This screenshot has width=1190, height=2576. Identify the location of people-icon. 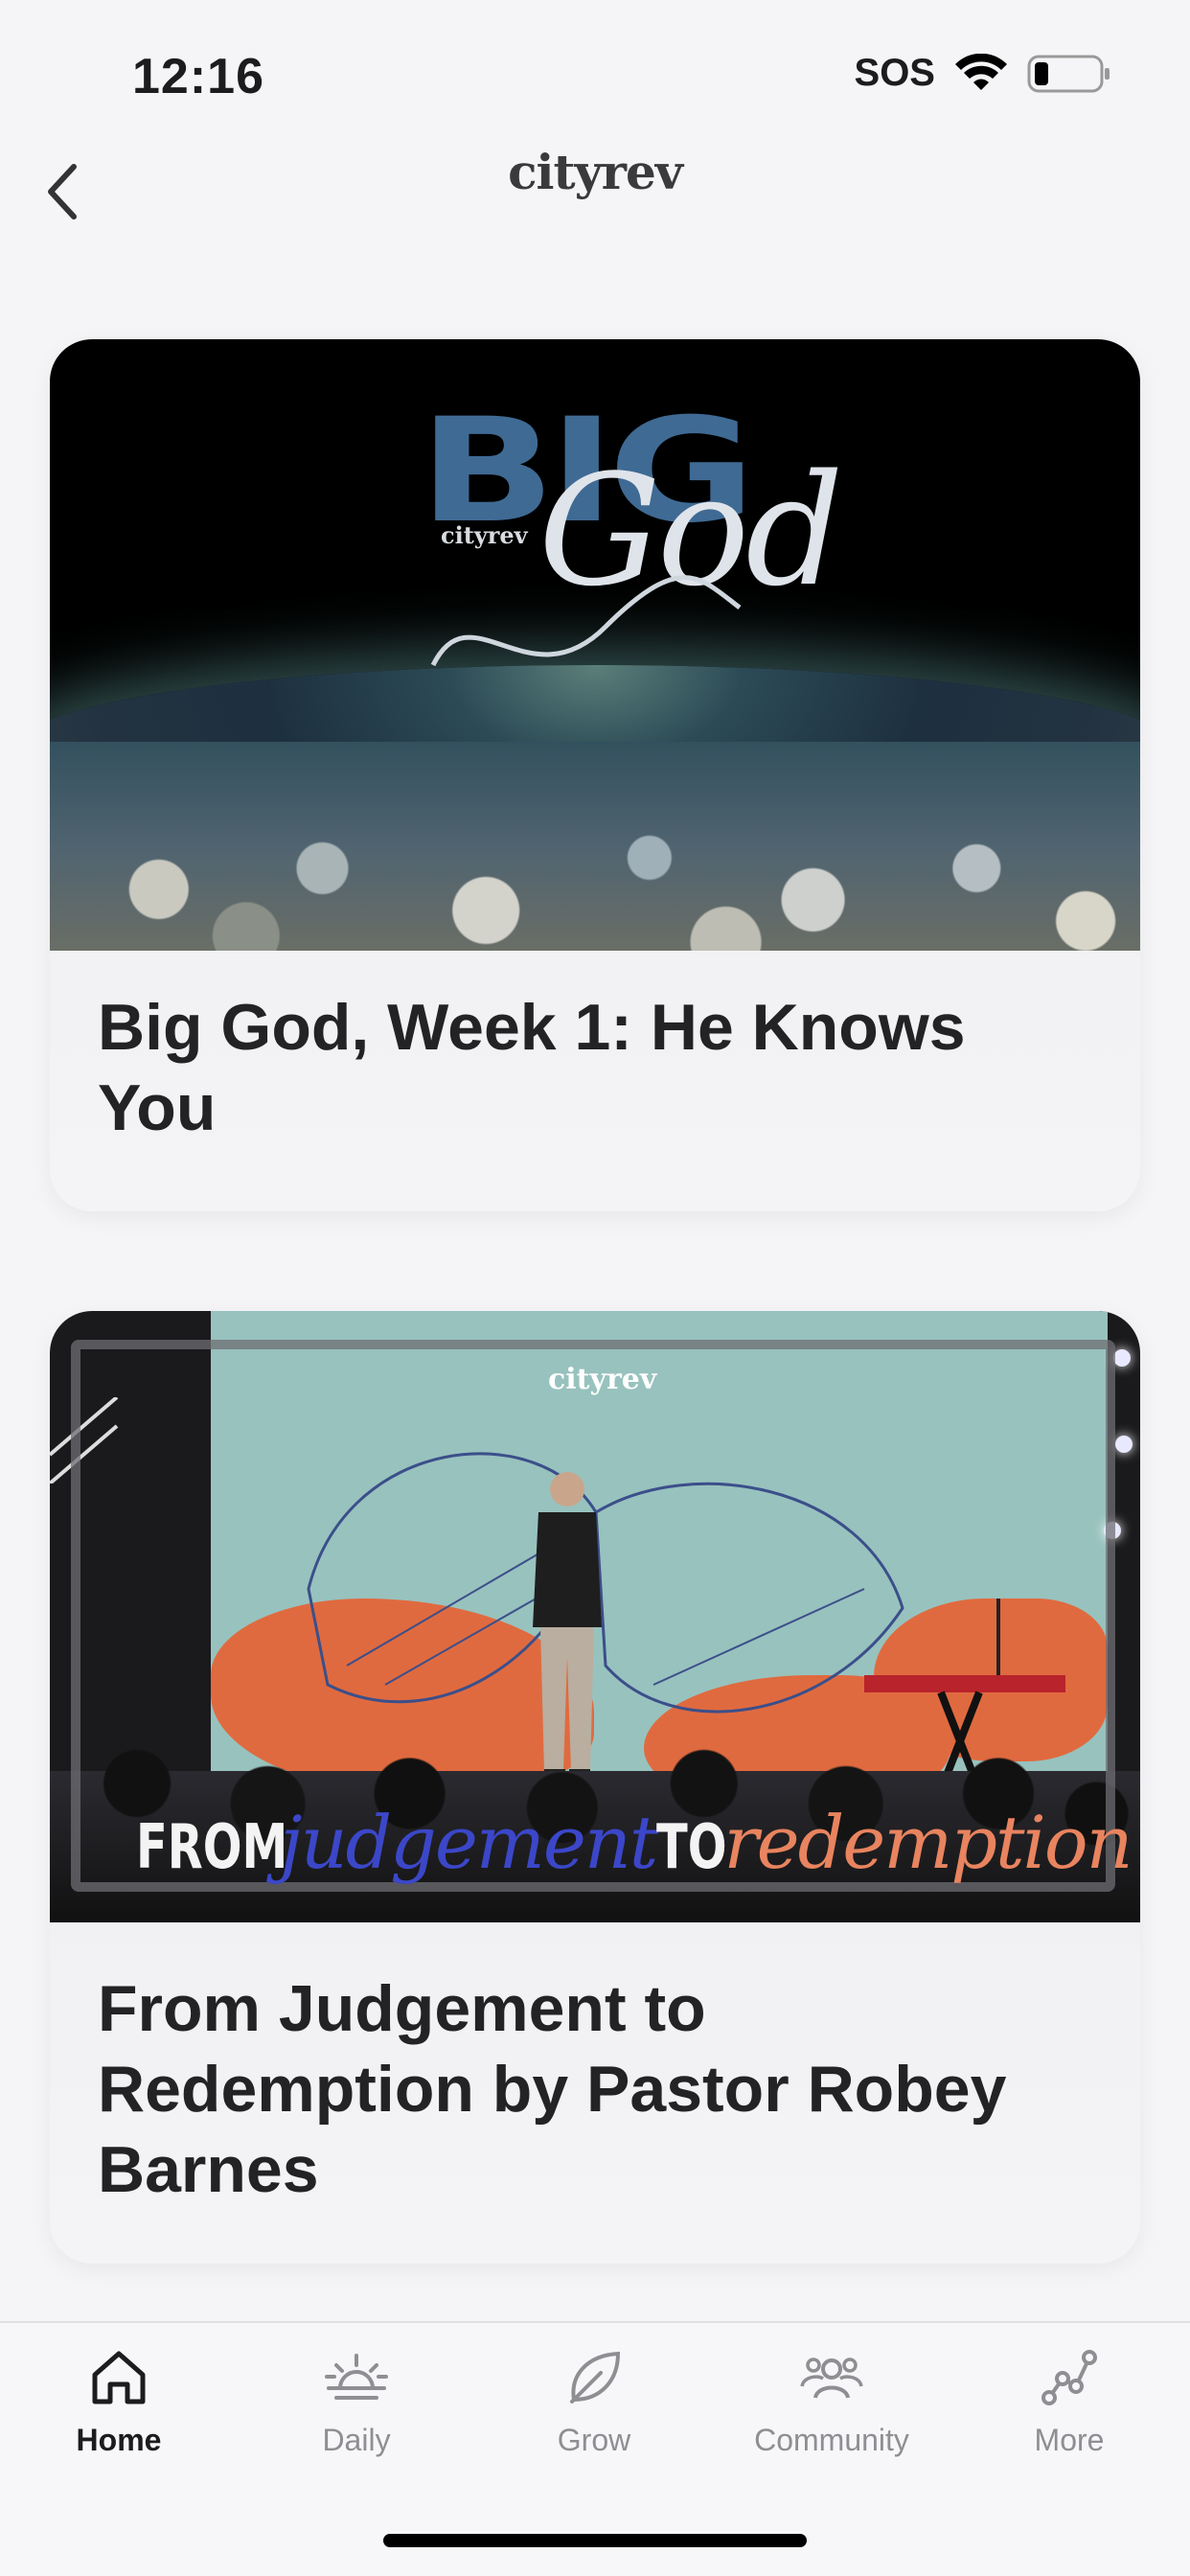
(832, 2378).